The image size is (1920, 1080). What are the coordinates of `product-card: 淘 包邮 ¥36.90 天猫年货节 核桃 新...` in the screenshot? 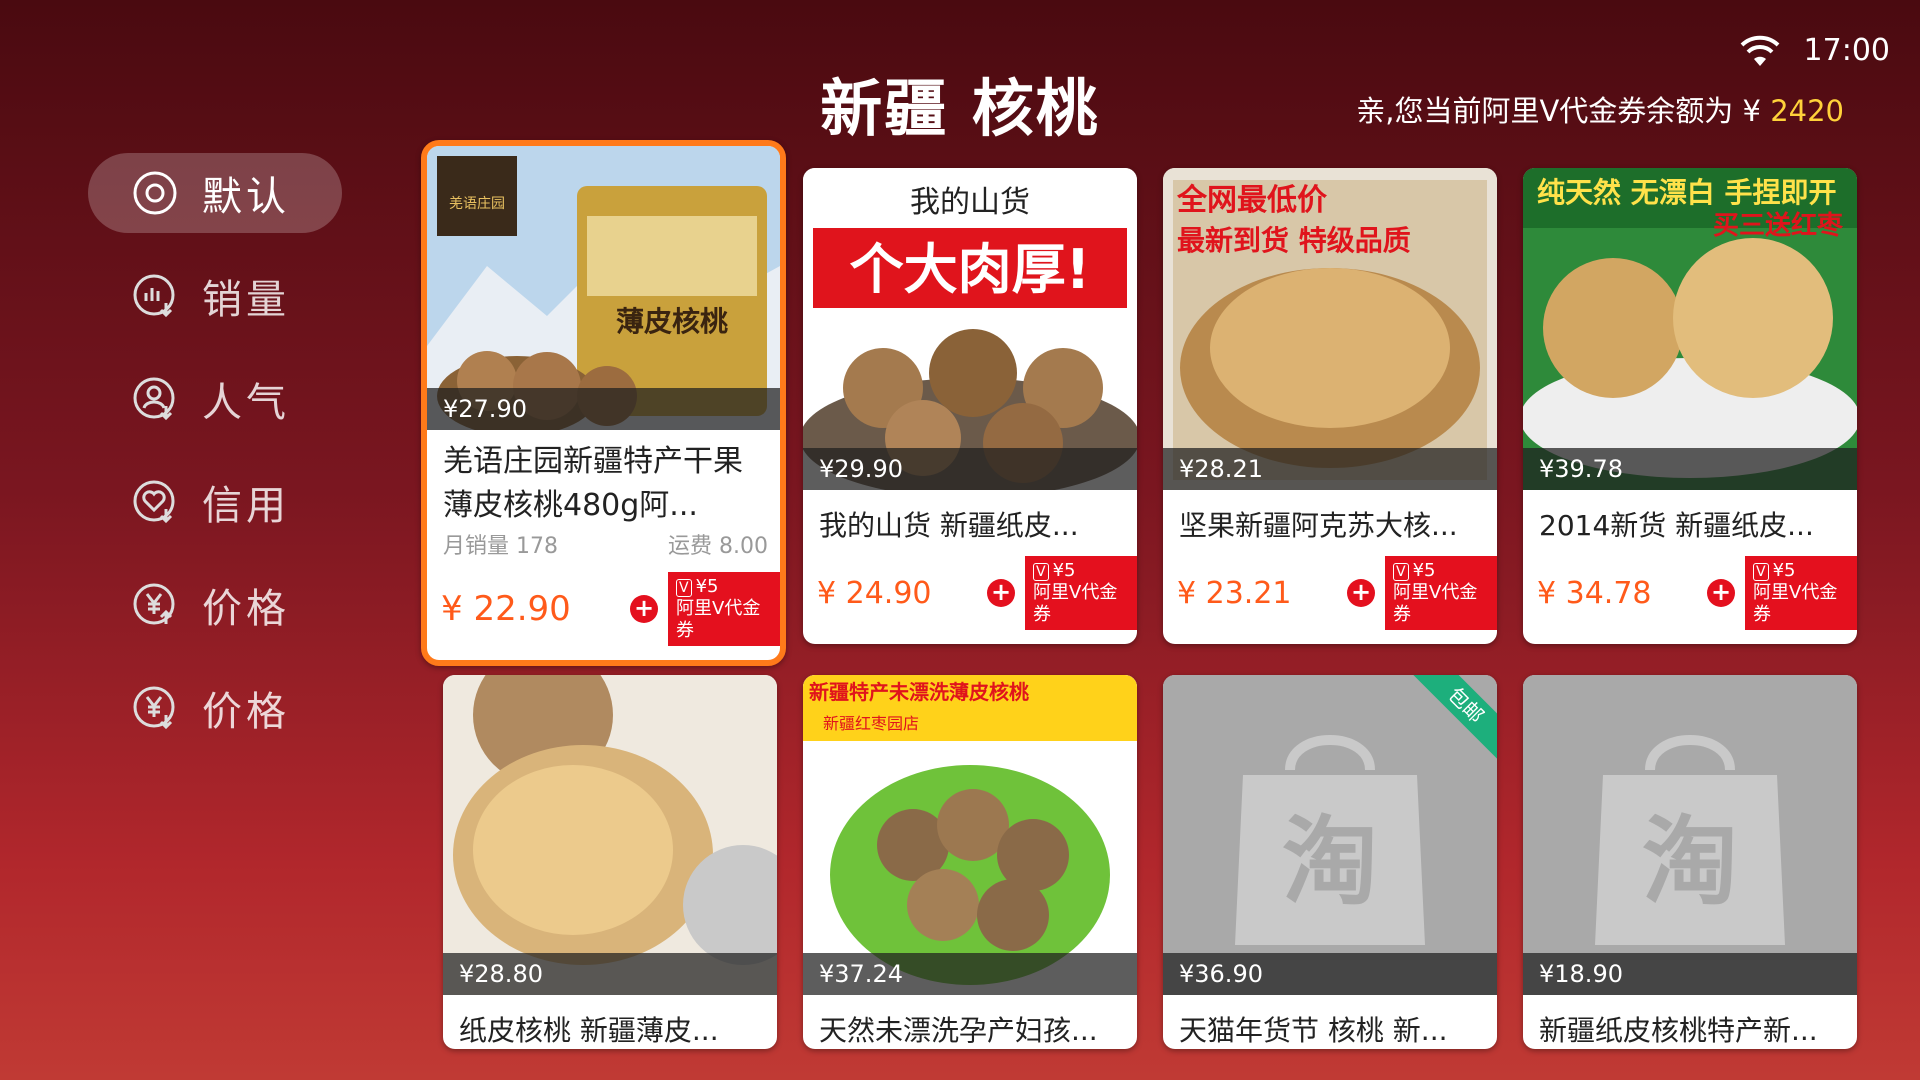 It's located at (1330, 862).